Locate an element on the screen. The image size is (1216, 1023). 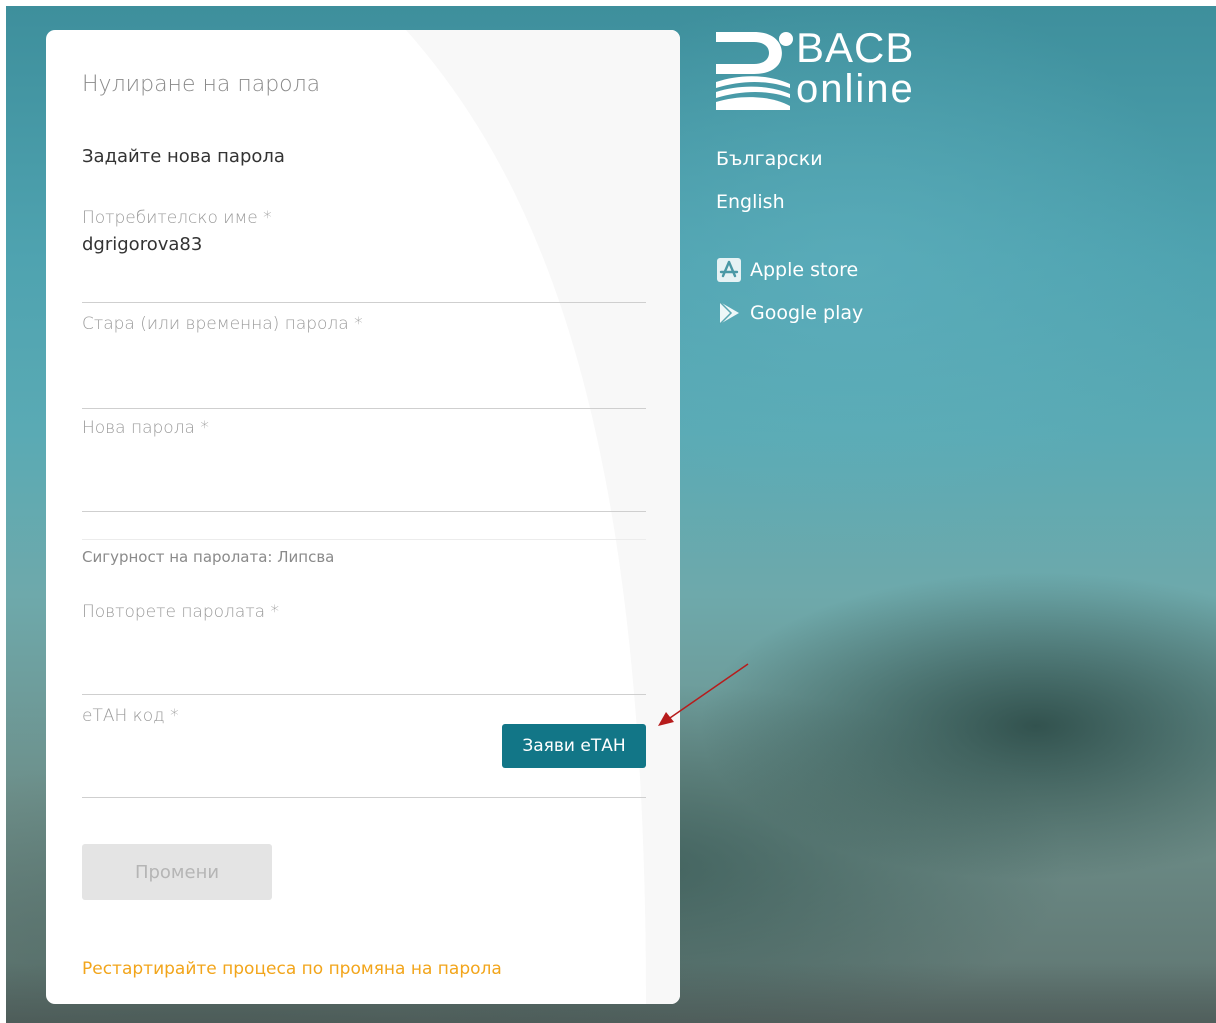
new-password-label: Нова парола * is located at coordinates (145, 428).